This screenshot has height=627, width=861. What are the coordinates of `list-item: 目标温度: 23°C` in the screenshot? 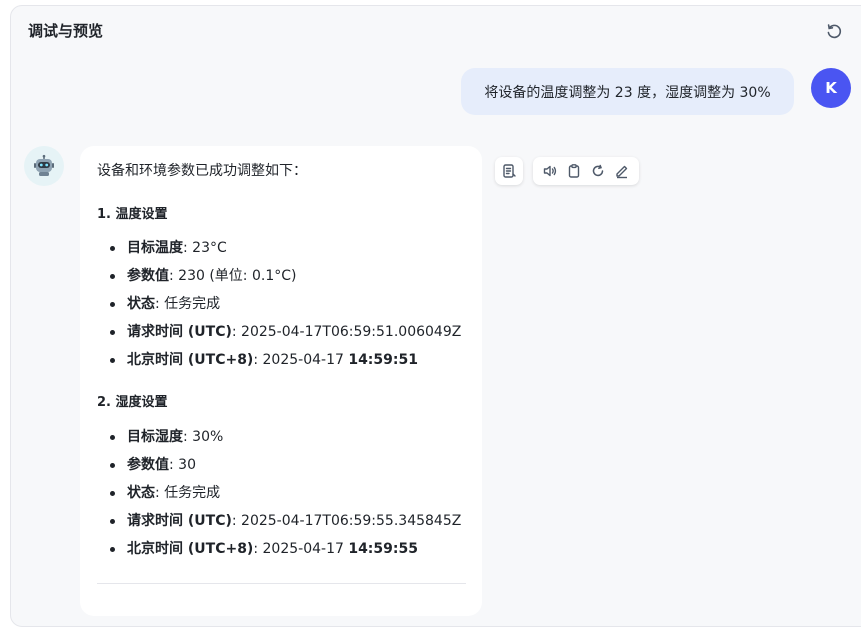 It's located at (279, 252).